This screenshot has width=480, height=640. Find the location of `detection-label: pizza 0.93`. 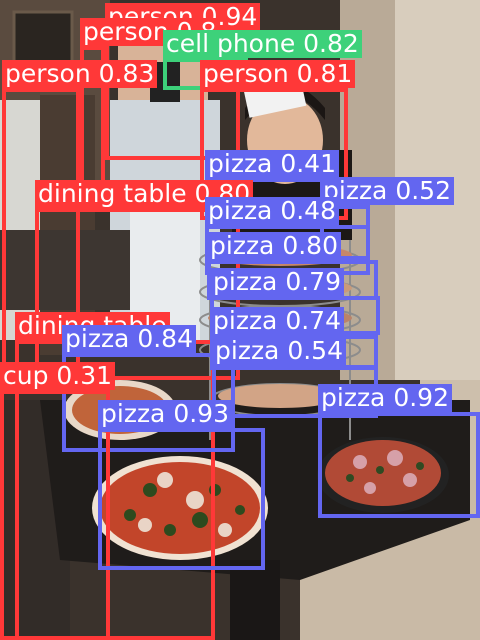

detection-label: pizza 0.93 is located at coordinates (165, 414).